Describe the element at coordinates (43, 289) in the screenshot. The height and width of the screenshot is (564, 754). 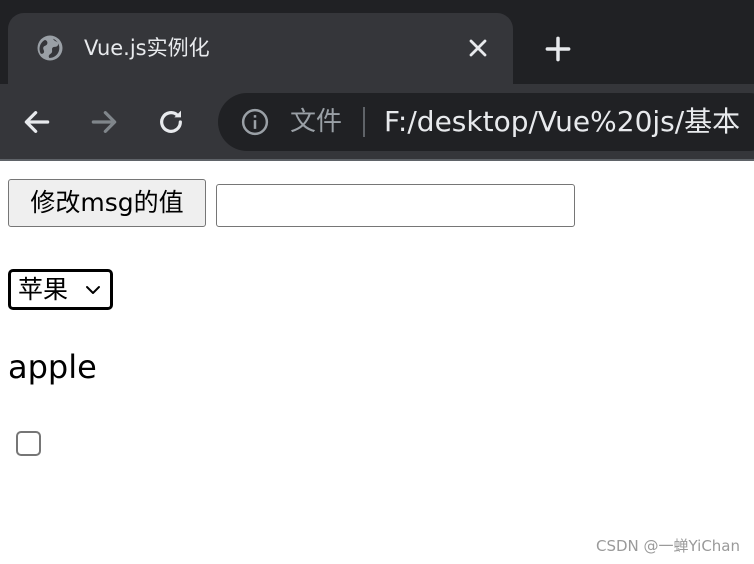
I see `fruit-select-value: 苹果` at that location.